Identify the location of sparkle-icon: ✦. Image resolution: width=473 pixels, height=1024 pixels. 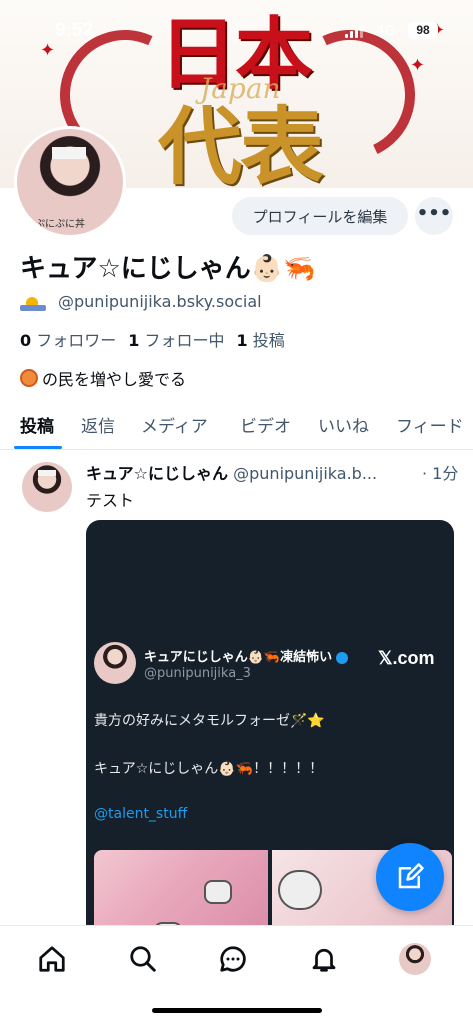
(418, 65).